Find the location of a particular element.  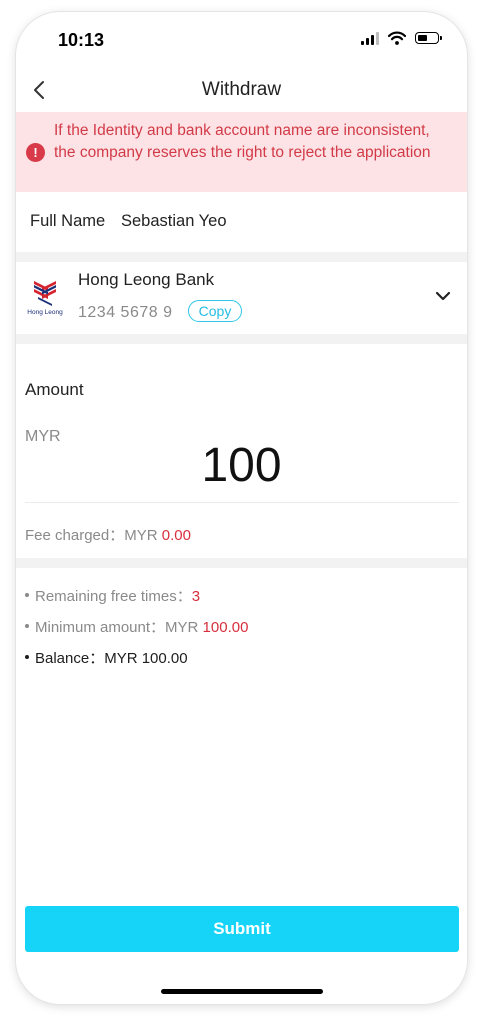

balance: Balance：MYR 100.00 is located at coordinates (106, 657).